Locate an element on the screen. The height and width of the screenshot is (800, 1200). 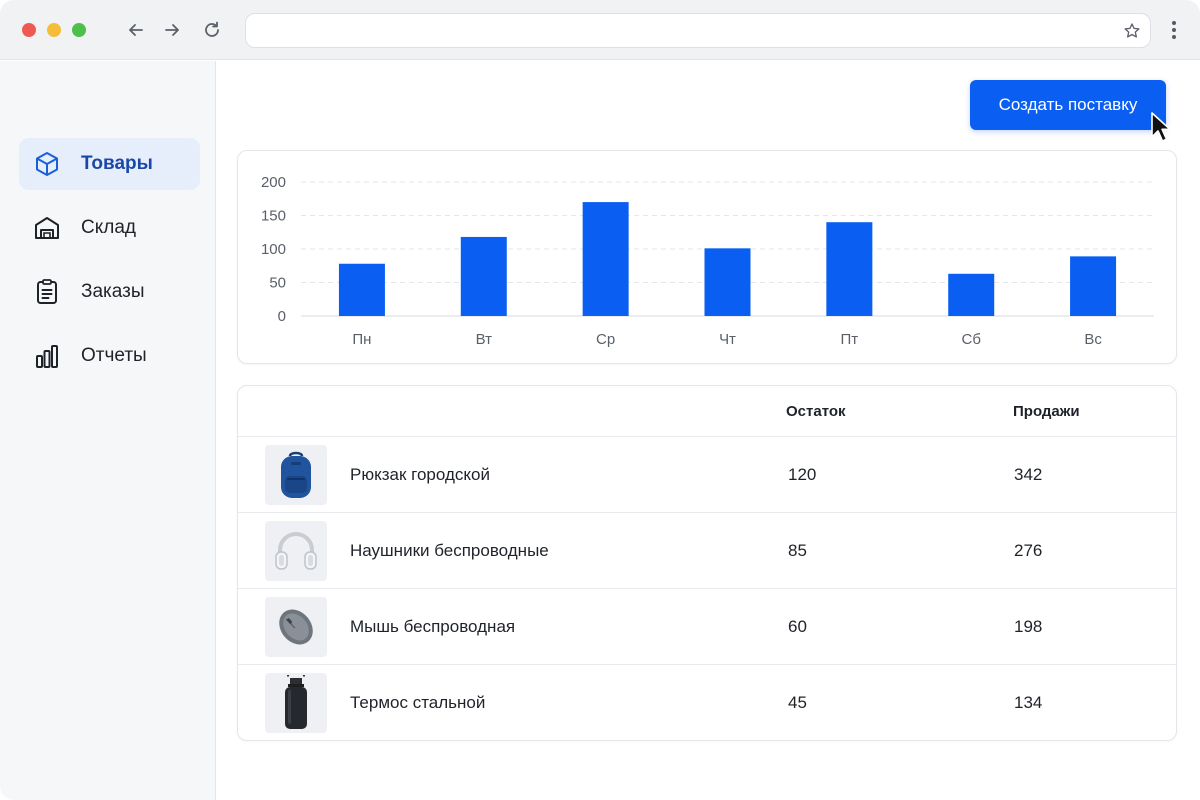
sidebar-item-warehouse: Склад is located at coordinates (109, 228).